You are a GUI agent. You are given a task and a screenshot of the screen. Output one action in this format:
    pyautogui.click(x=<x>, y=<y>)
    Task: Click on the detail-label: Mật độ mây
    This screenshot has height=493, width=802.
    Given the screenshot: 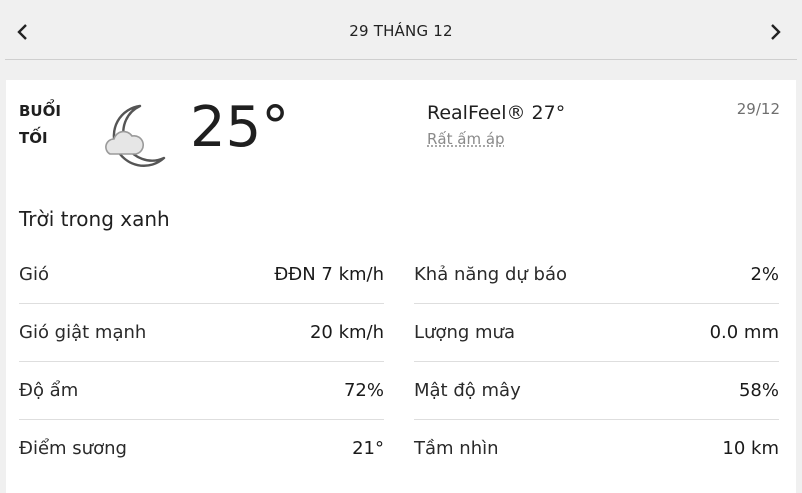 What is the action you would take?
    pyautogui.click(x=467, y=390)
    